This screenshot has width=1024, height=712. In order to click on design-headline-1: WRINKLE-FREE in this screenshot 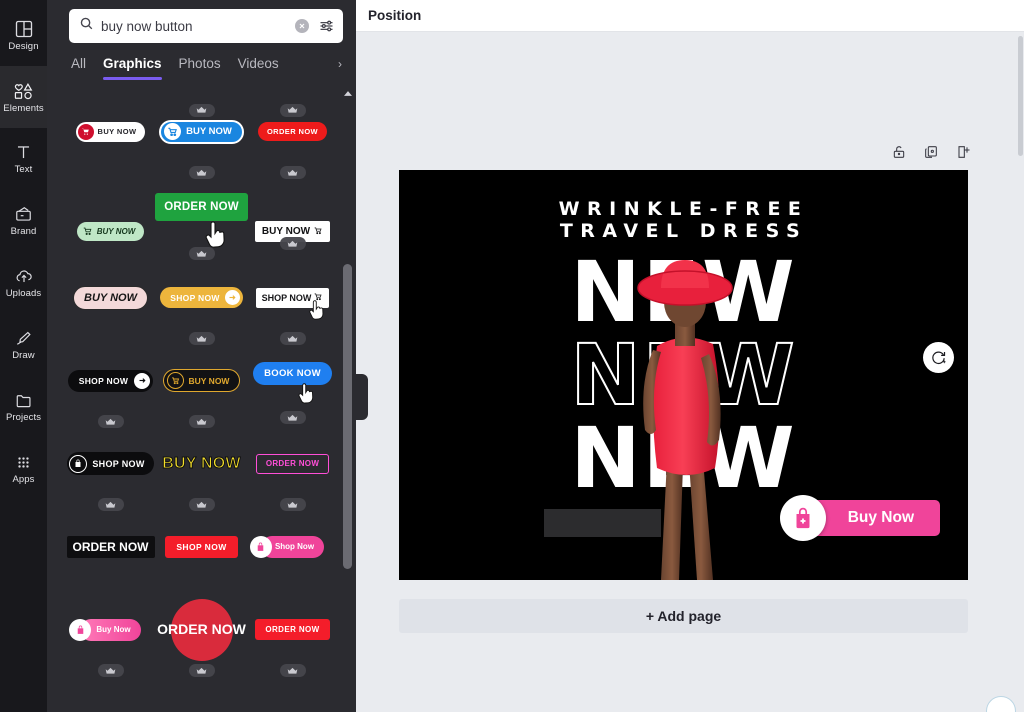, I will do `click(683, 209)`.